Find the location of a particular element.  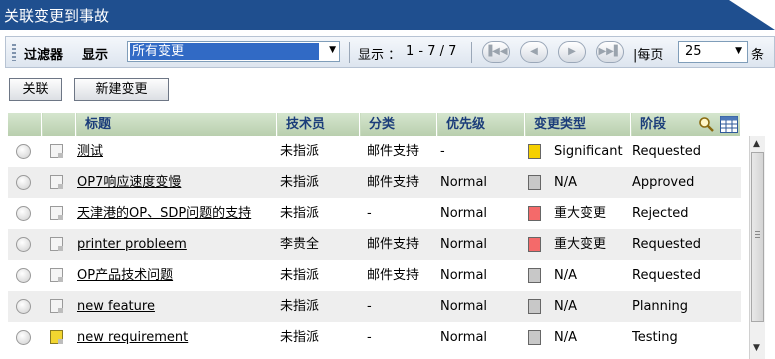

filter-select: 所有变更 ▼ is located at coordinates (233, 51).